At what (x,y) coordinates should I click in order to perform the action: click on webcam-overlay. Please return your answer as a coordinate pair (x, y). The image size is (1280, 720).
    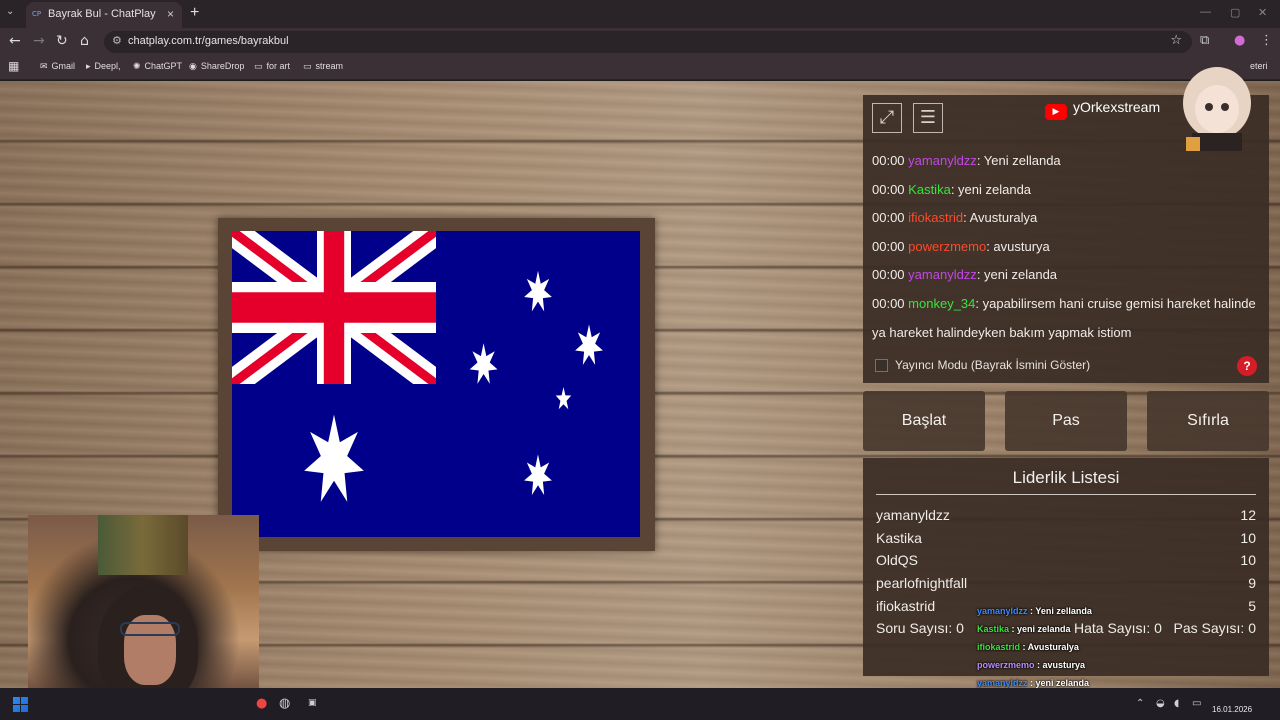
    Looking at the image, I should click on (143, 604).